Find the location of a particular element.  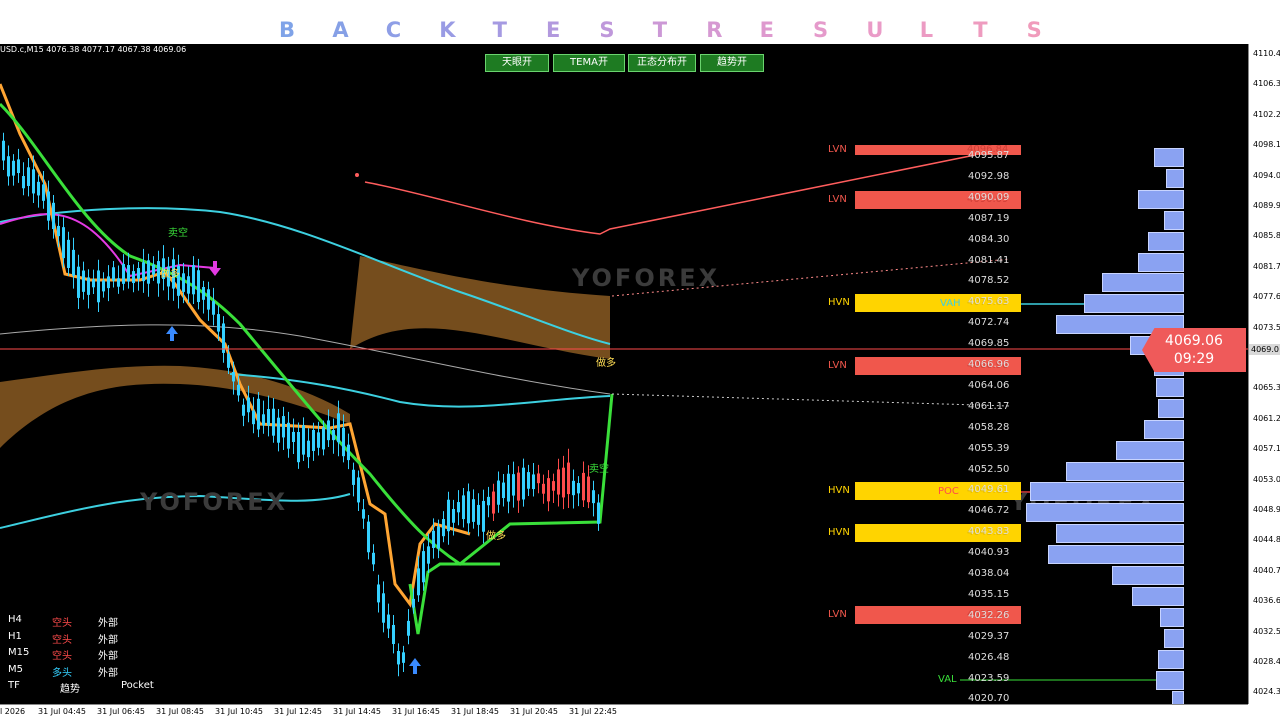

price-level-label: 4069.85 is located at coordinates (989, 344).